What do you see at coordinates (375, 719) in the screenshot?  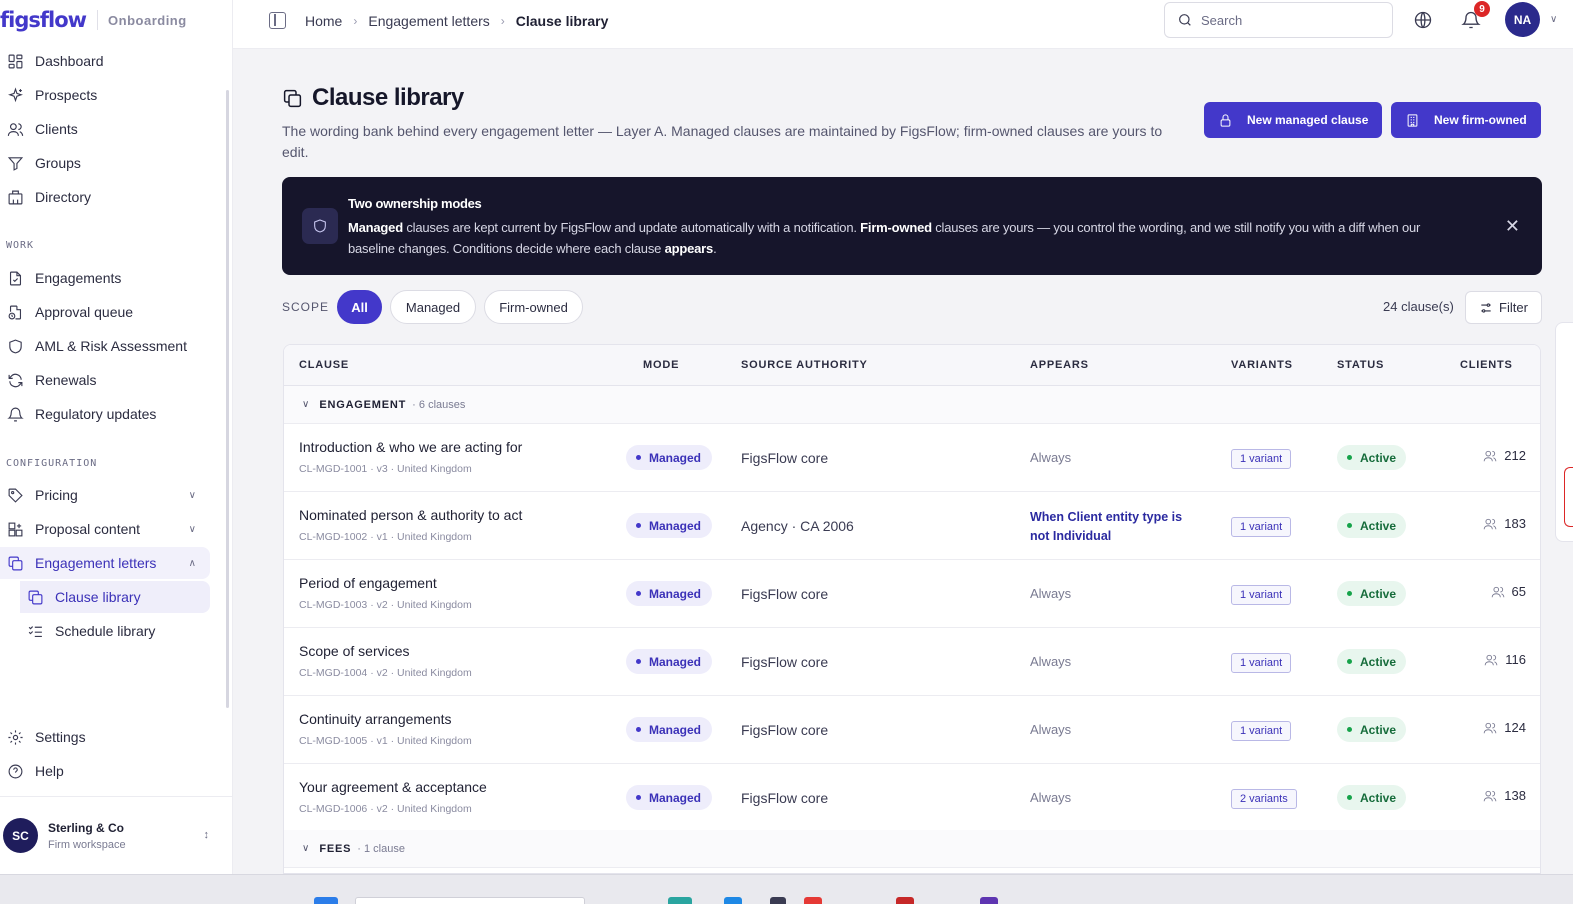 I see `clause-name: Continuity arrangements` at bounding box center [375, 719].